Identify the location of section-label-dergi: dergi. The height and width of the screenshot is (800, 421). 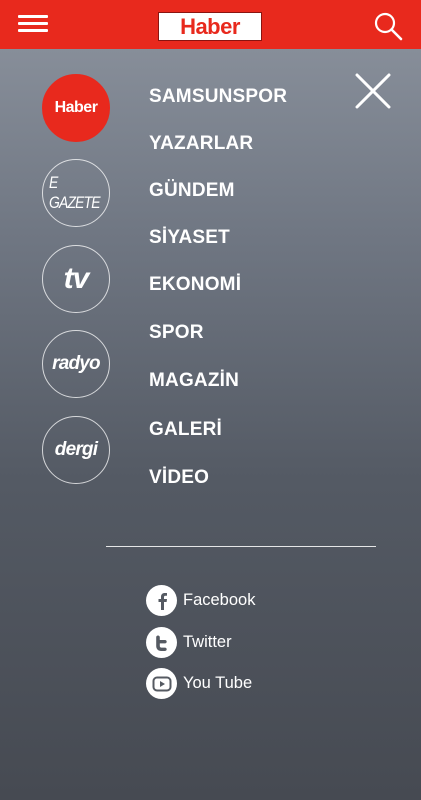
(76, 449).